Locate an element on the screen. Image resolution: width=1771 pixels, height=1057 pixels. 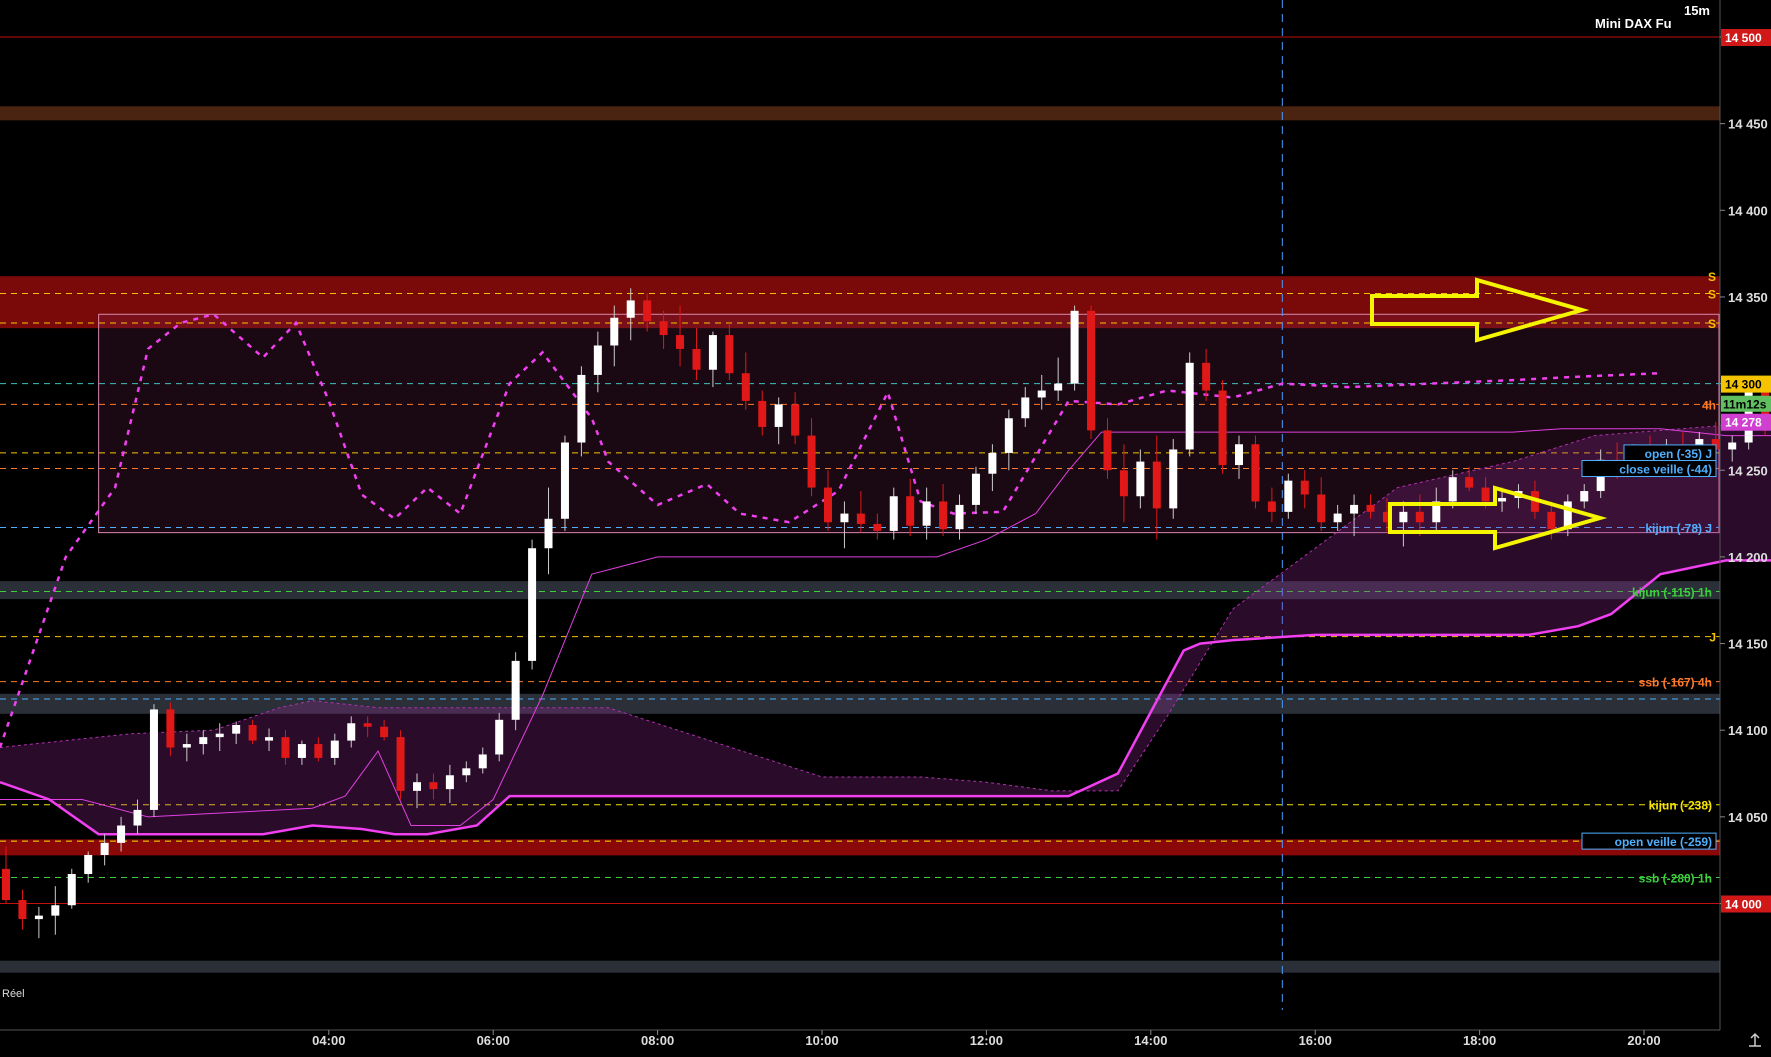
timeframe-label: 15m is located at coordinates (1697, 10).